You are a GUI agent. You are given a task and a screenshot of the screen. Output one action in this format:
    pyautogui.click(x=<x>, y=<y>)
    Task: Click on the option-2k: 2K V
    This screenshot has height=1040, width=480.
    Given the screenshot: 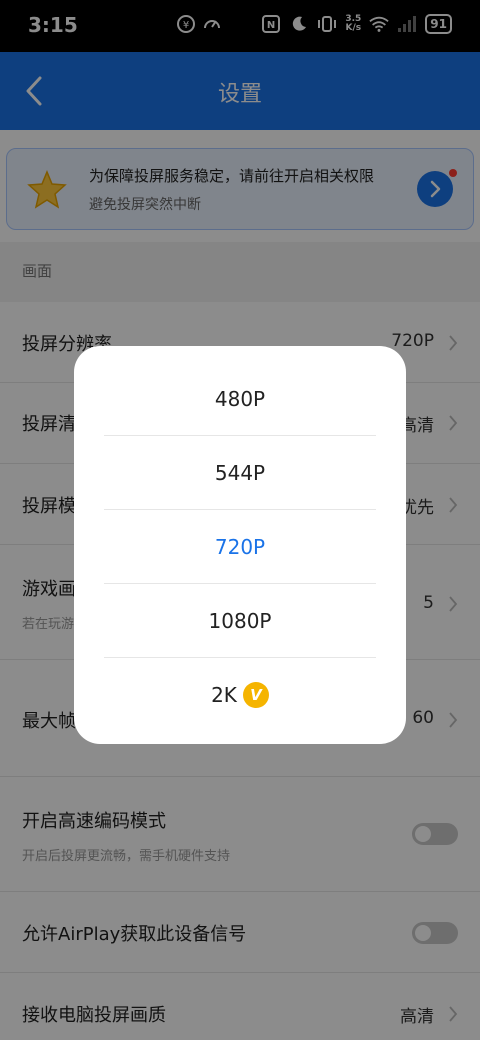 What is the action you would take?
    pyautogui.click(x=240, y=695)
    